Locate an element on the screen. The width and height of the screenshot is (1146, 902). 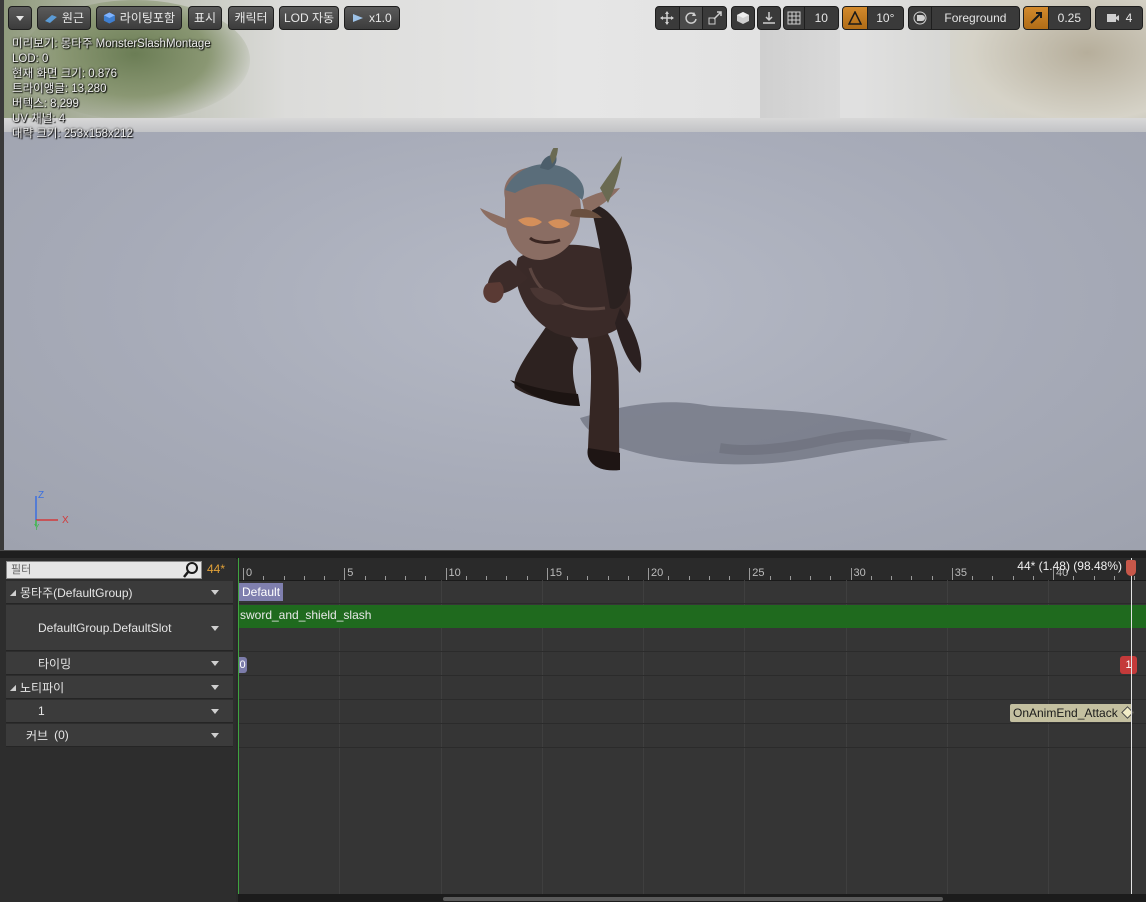
timeline-row-curves is located at coordinates (692, 736).